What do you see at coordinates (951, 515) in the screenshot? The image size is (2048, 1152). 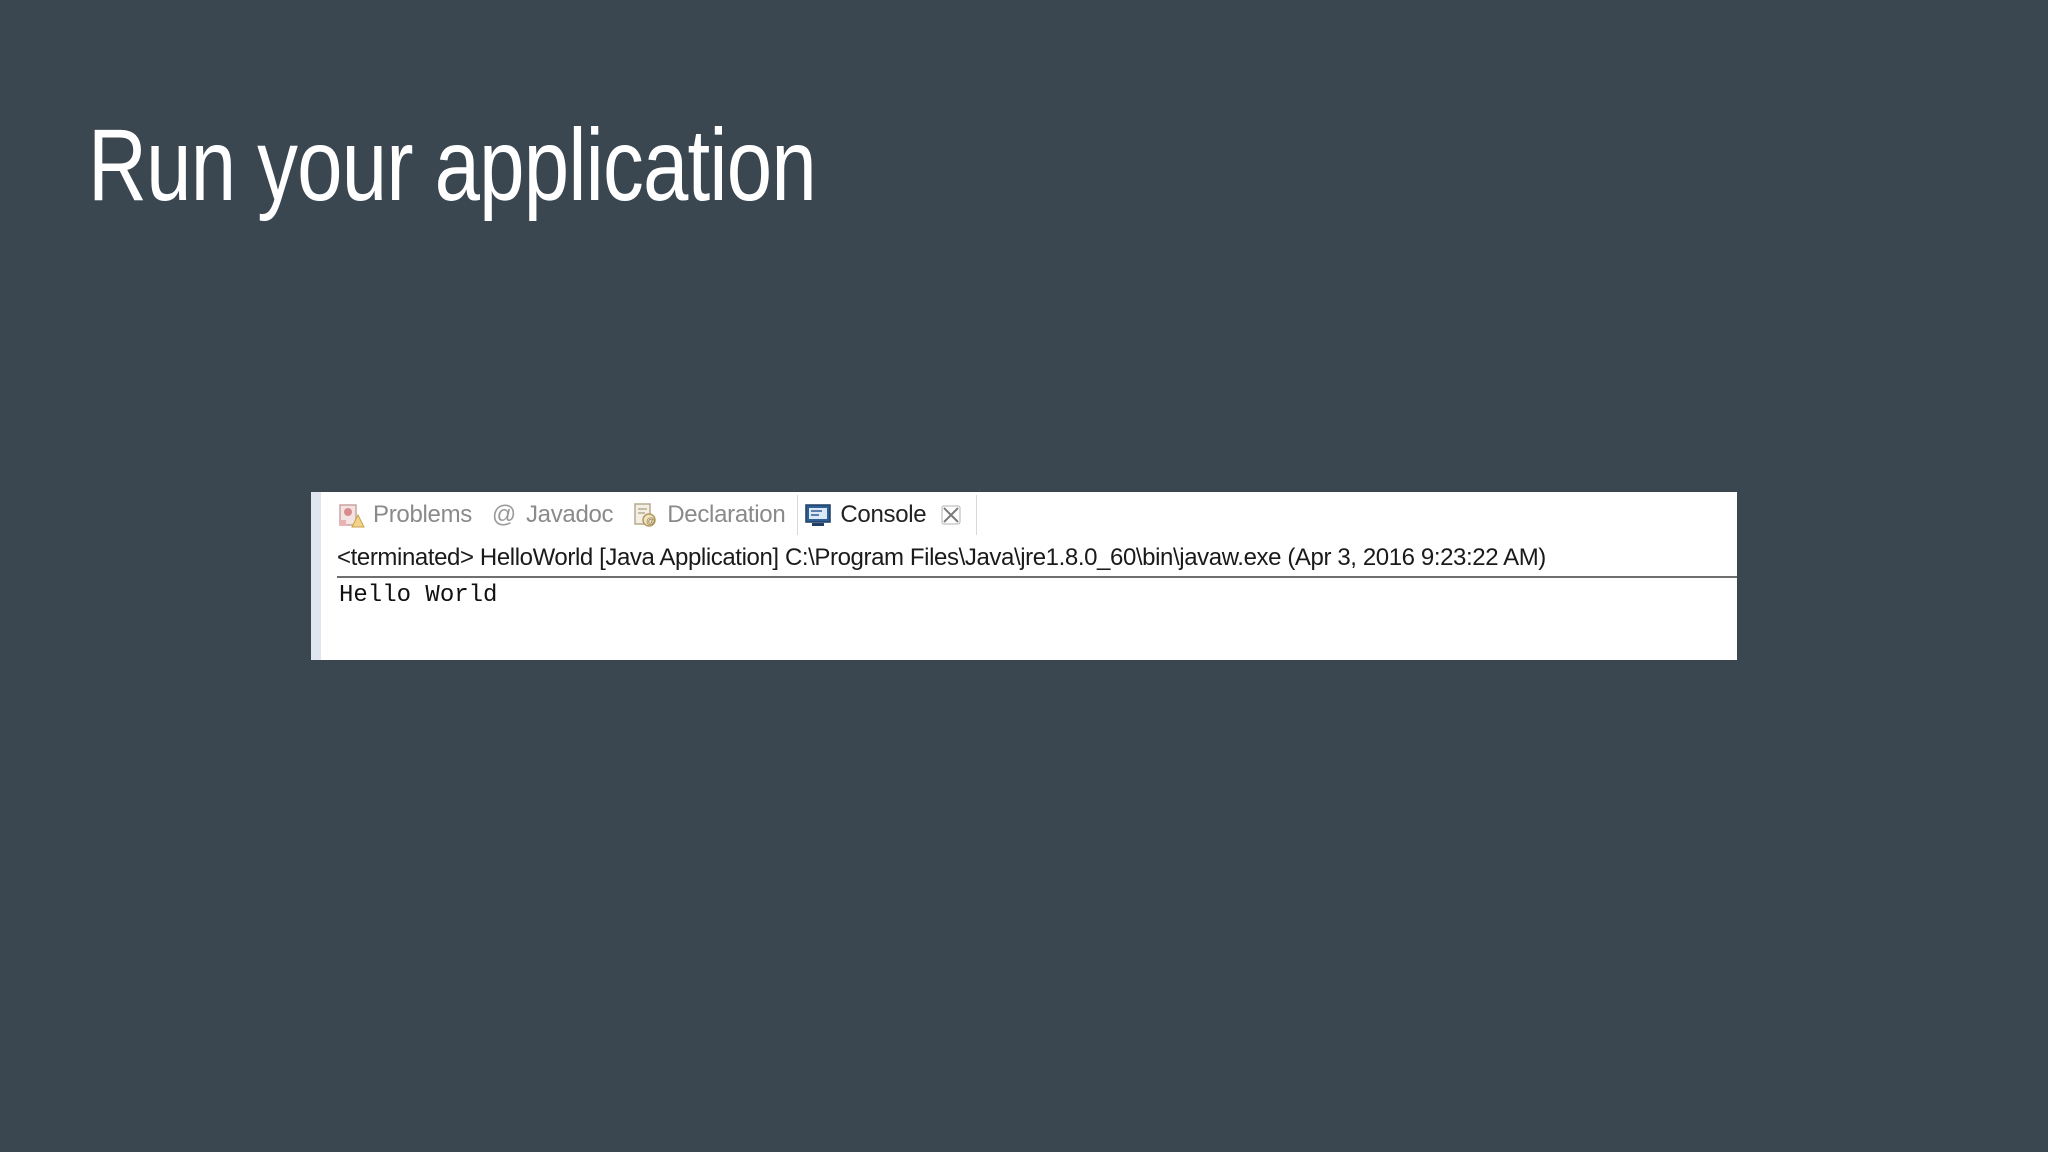 I see `close-icon` at bounding box center [951, 515].